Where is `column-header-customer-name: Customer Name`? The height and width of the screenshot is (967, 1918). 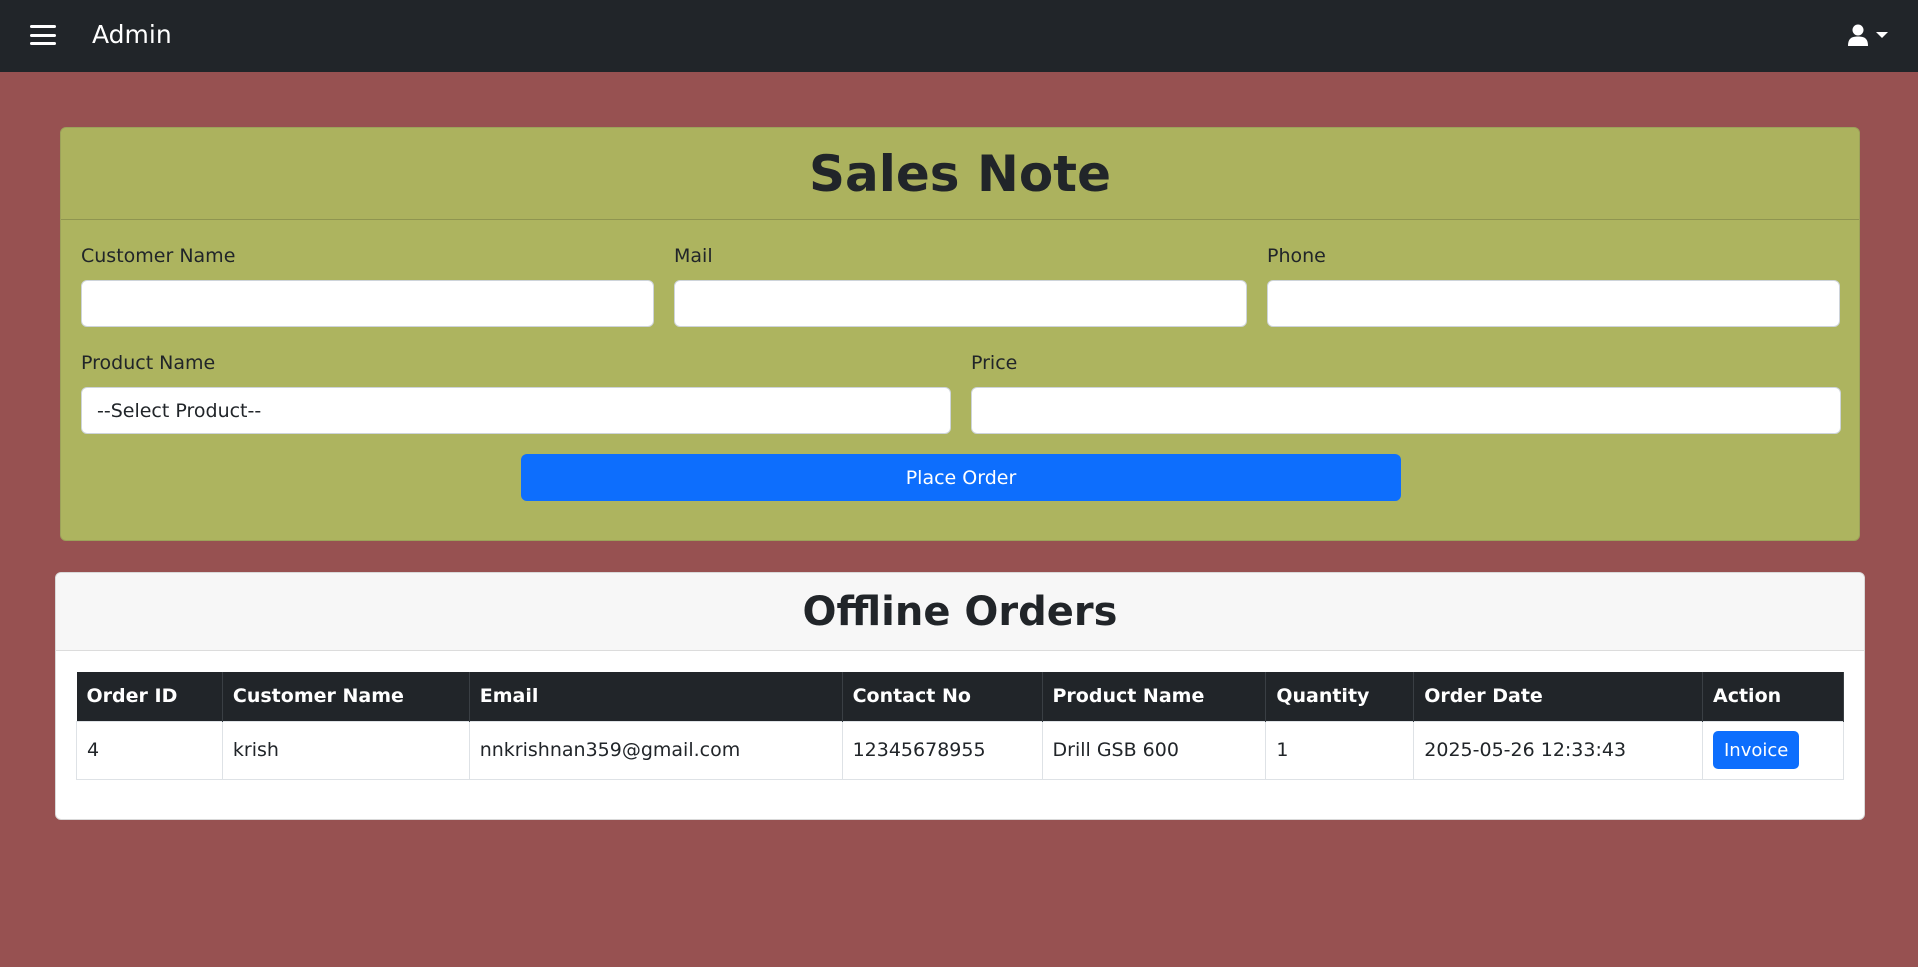 column-header-customer-name: Customer Name is located at coordinates (346, 696).